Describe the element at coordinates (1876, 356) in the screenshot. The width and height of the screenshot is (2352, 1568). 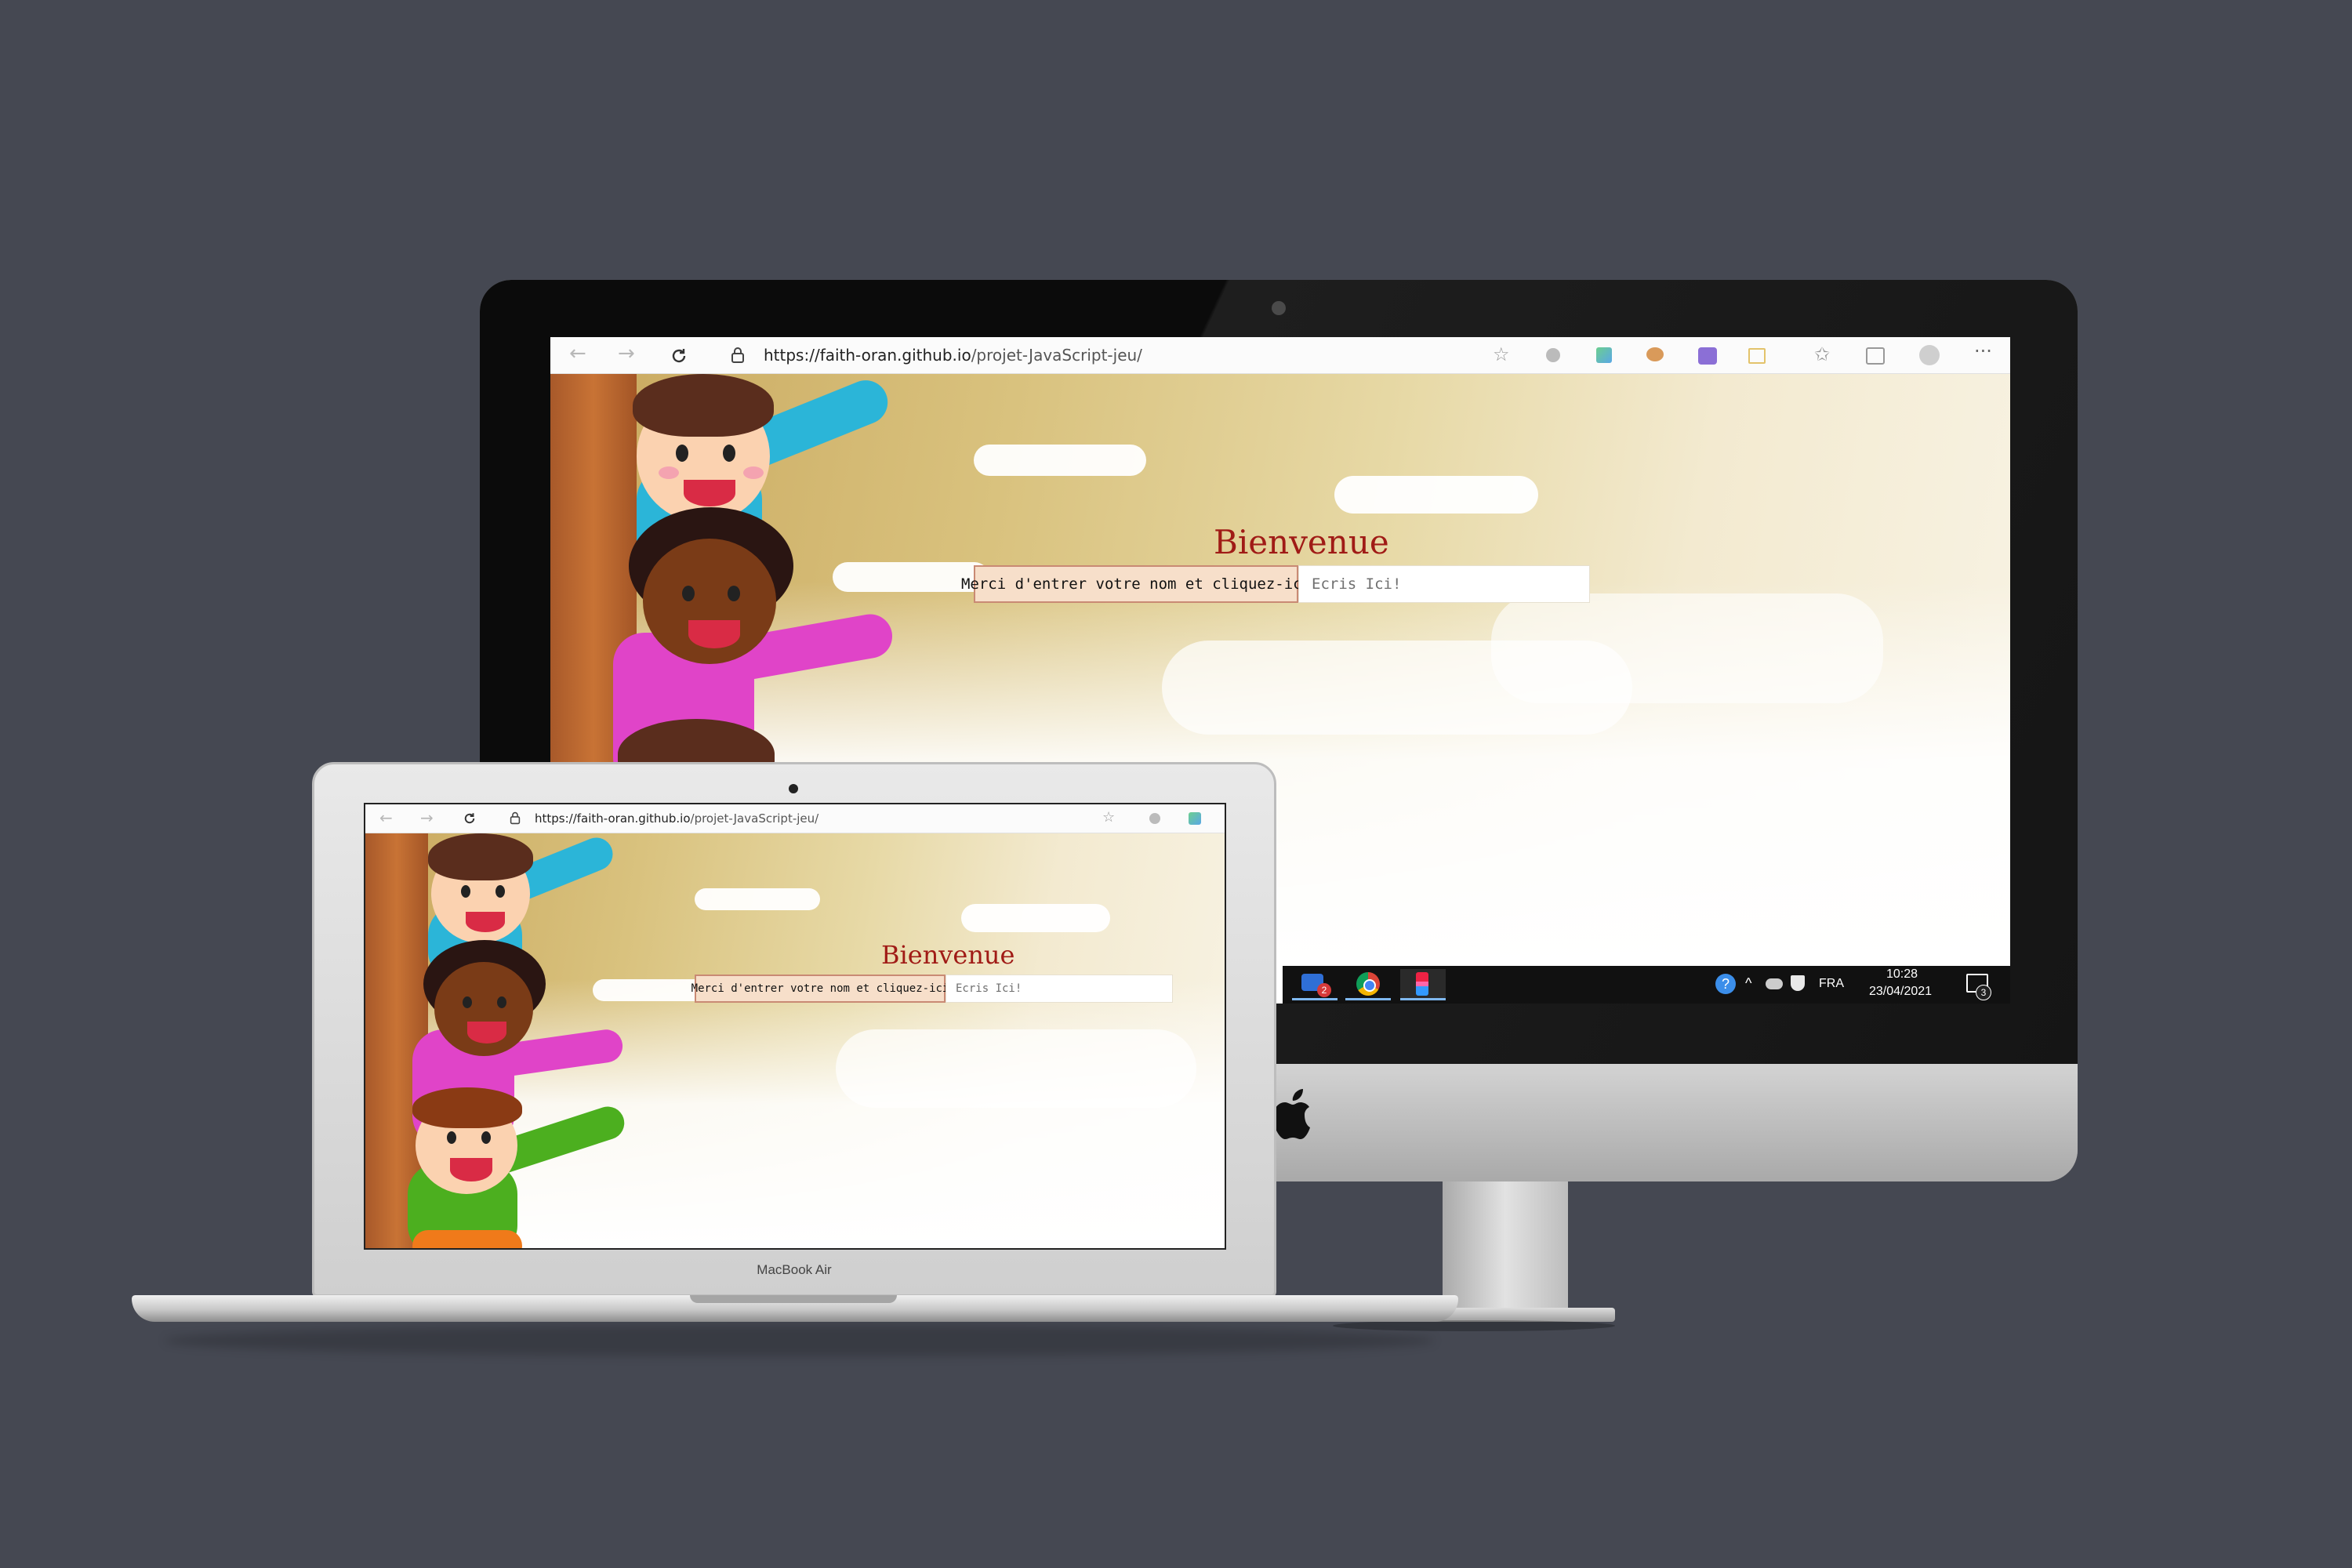
I see `collections-icon` at that location.